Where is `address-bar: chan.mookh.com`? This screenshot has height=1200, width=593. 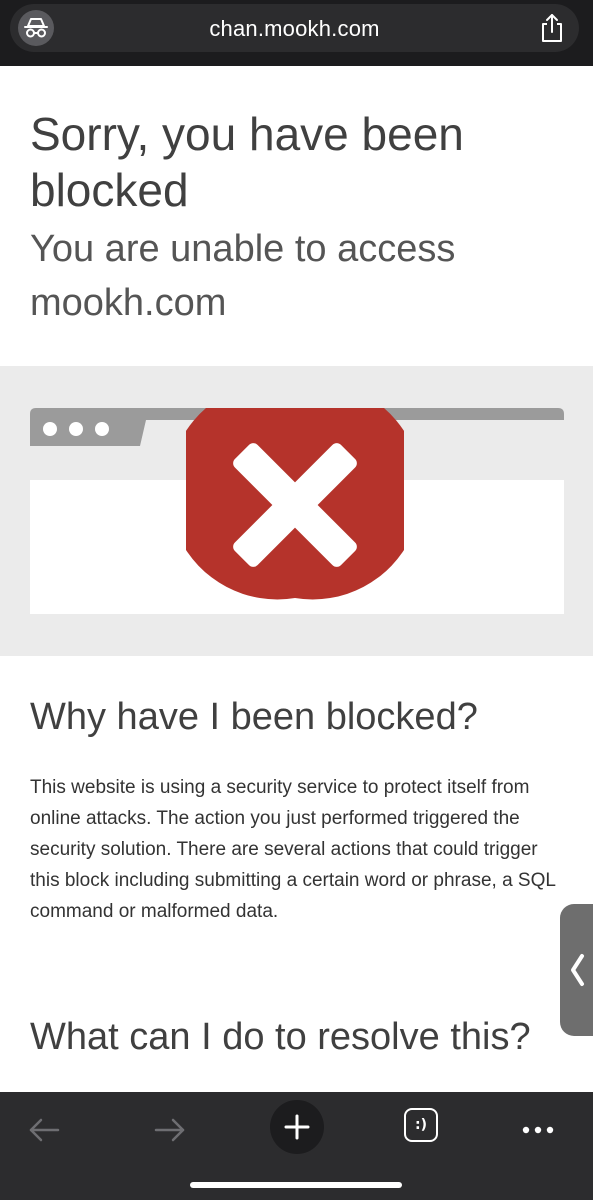 address-bar: chan.mookh.com is located at coordinates (296, 33).